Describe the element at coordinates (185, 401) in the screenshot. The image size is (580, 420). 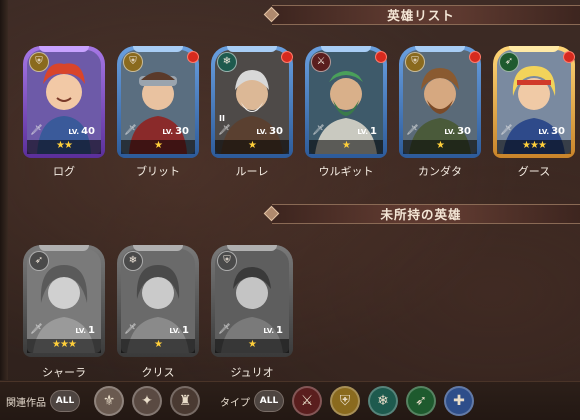
I see `work-filter-3-icon: ♜` at that location.